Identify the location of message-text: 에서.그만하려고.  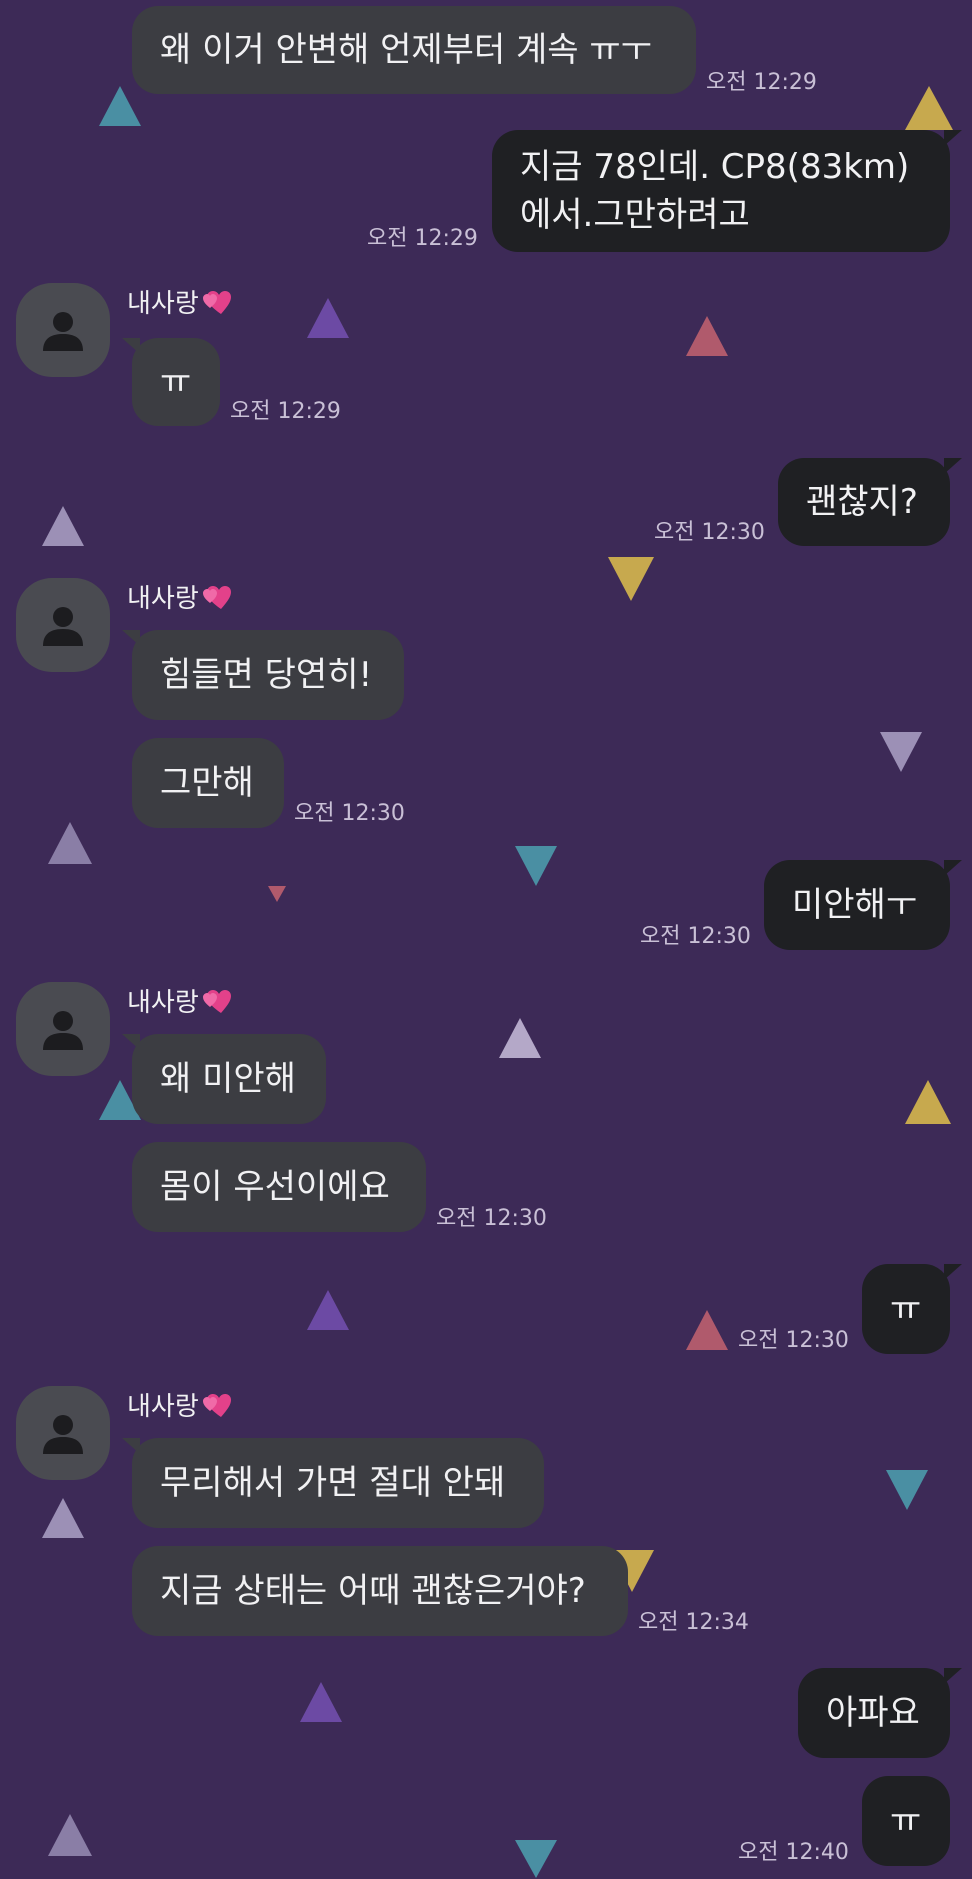
(635, 215).